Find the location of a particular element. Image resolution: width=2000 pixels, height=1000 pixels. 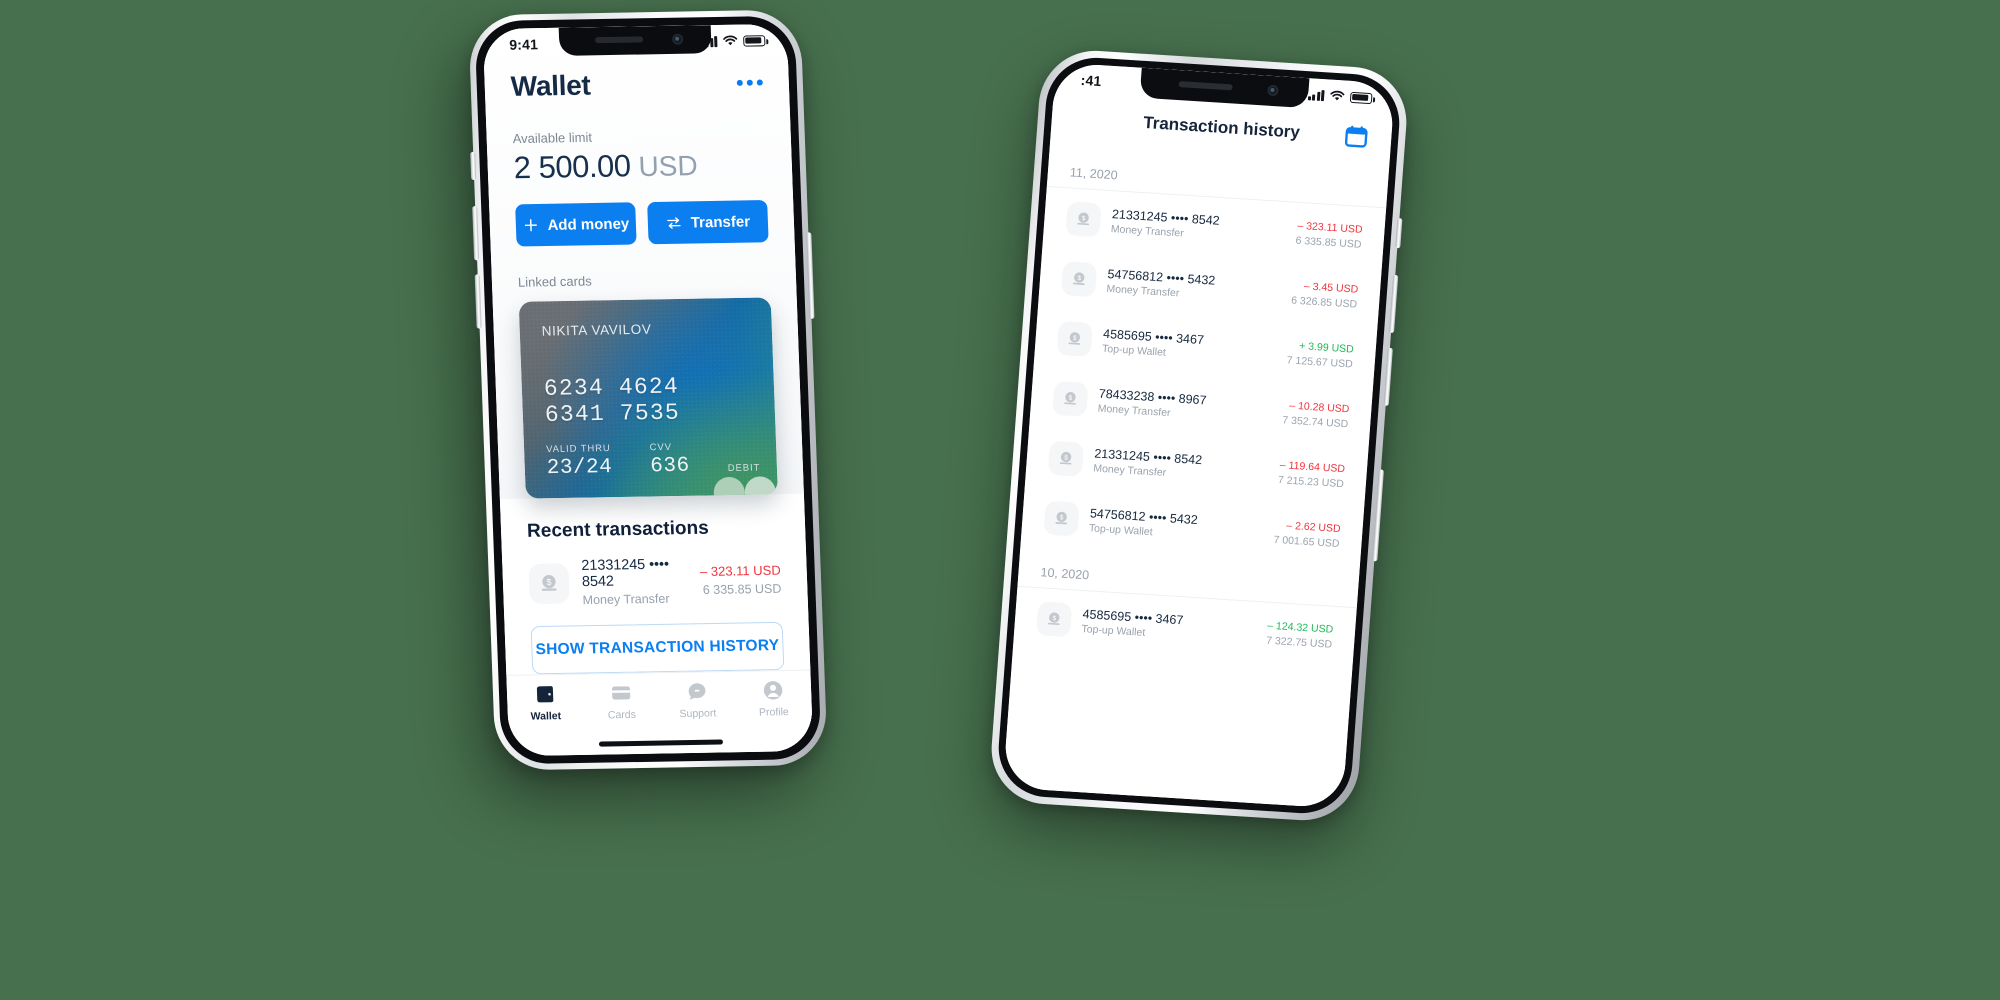

history-balance: 7 352.74 USD is located at coordinates (1315, 421).